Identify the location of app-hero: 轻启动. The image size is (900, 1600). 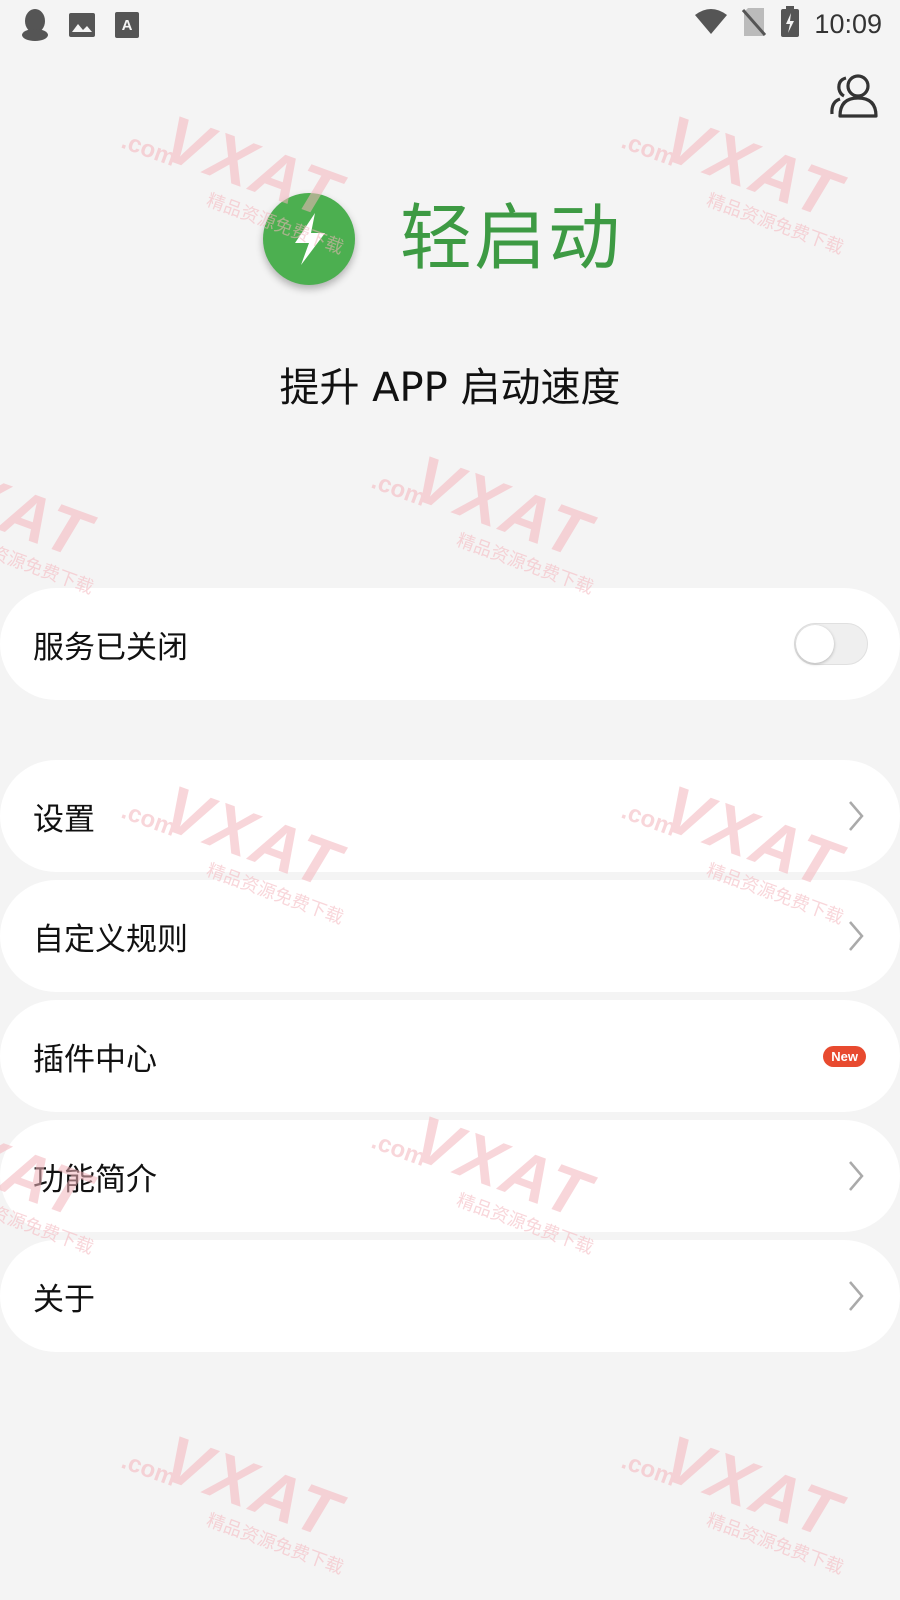
(450, 240).